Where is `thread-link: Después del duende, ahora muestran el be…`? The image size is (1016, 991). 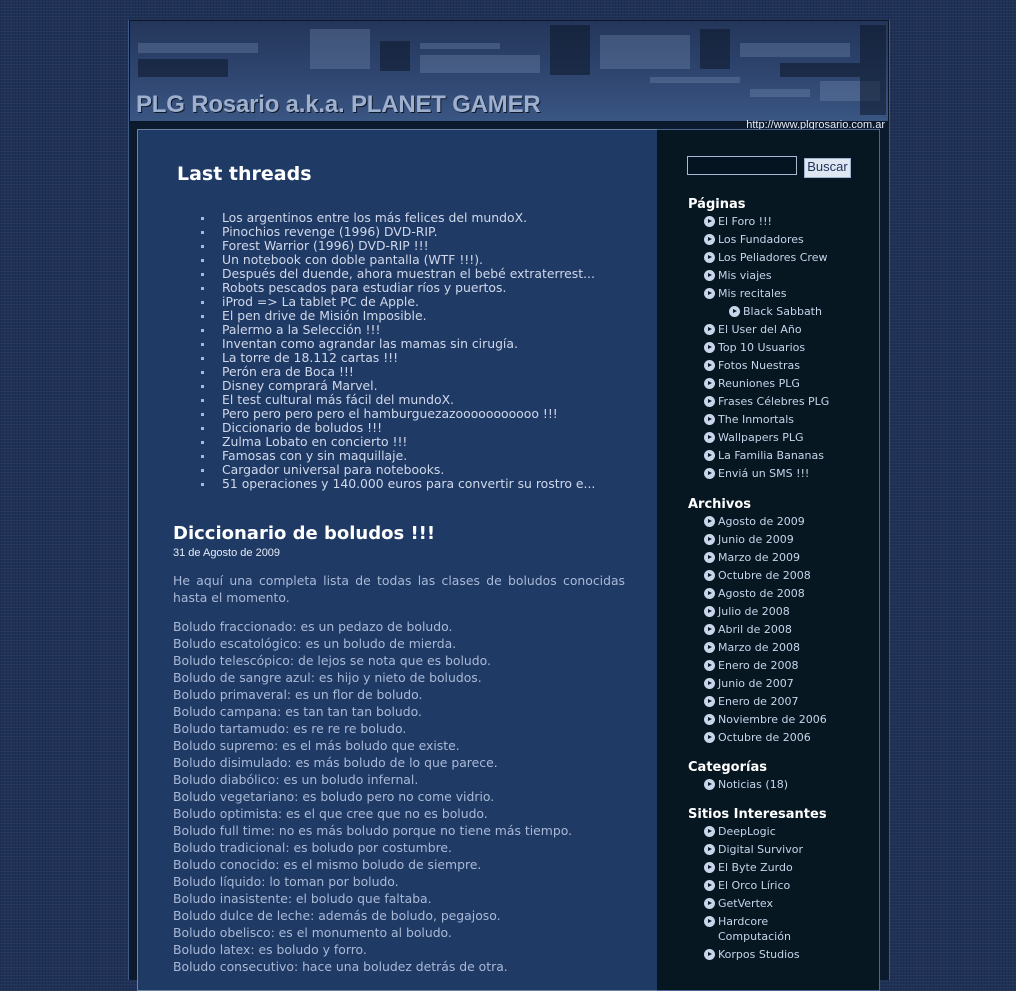 thread-link: Después del duende, ahora muestran el be… is located at coordinates (408, 273).